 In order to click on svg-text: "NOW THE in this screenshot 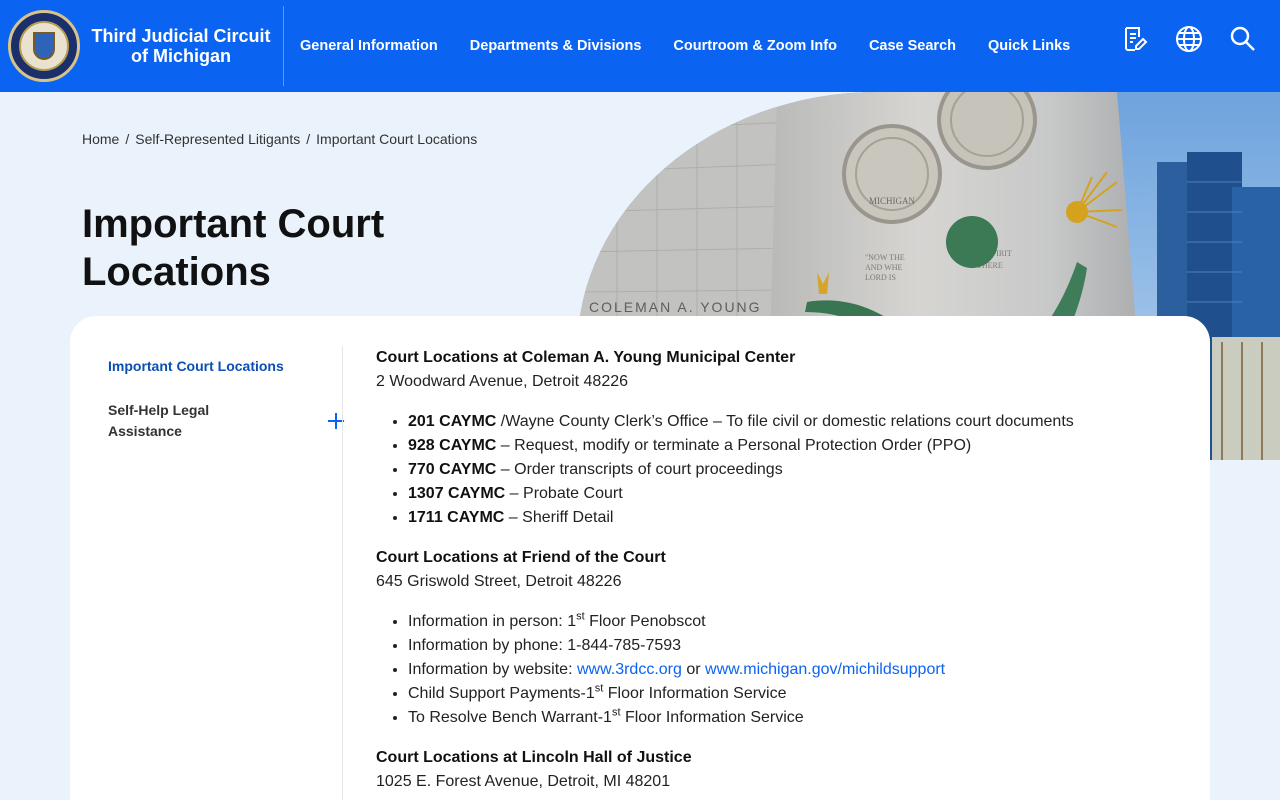, I will do `click(885, 257)`.